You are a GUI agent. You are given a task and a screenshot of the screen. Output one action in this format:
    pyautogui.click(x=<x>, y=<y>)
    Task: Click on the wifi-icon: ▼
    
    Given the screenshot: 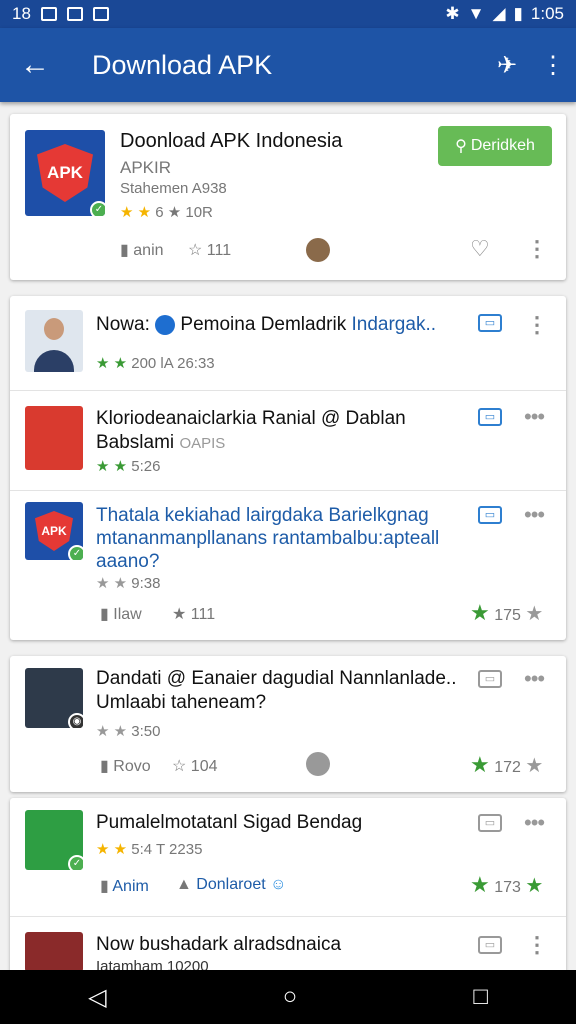 What is the action you would take?
    pyautogui.click(x=476, y=13)
    